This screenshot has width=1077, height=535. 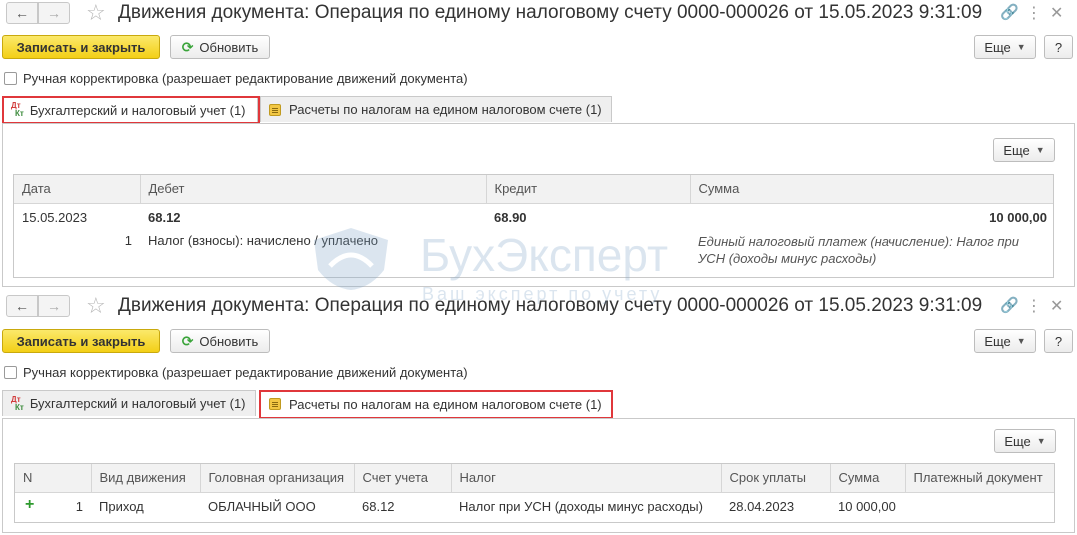 What do you see at coordinates (378, 506) in the screenshot?
I see `cell-account: 68.12` at bounding box center [378, 506].